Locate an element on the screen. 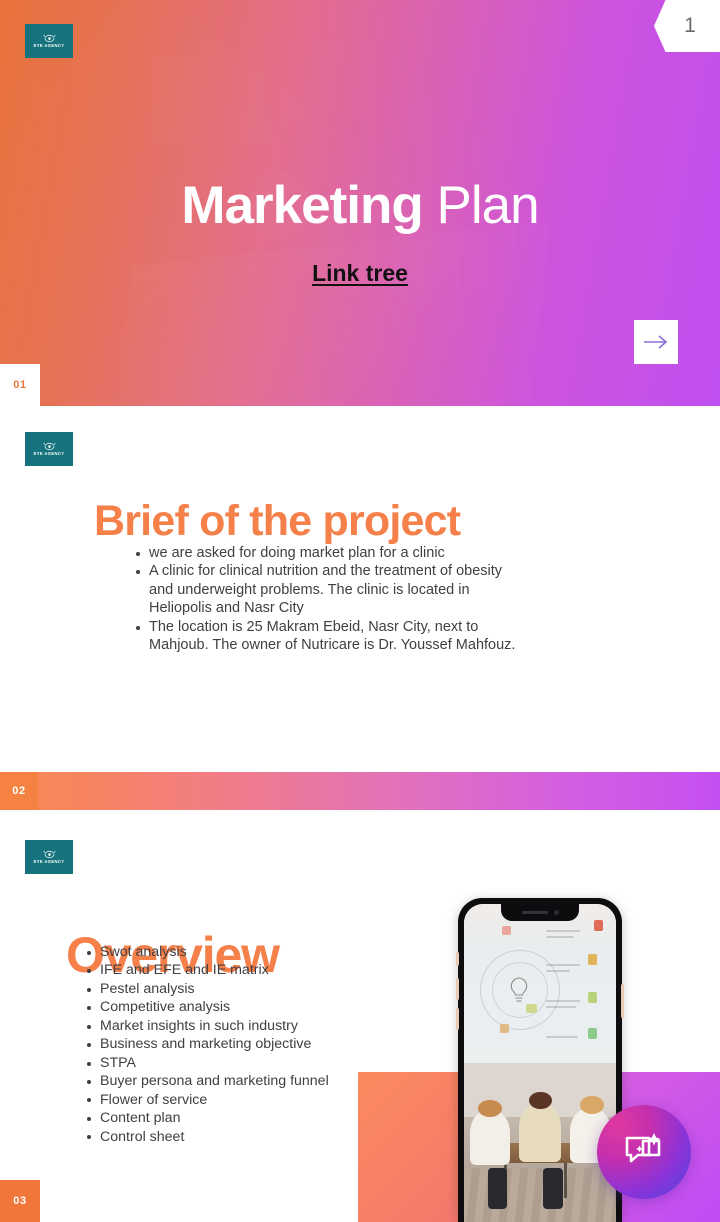  slide-number-badge-02: 02 is located at coordinates (19, 791).